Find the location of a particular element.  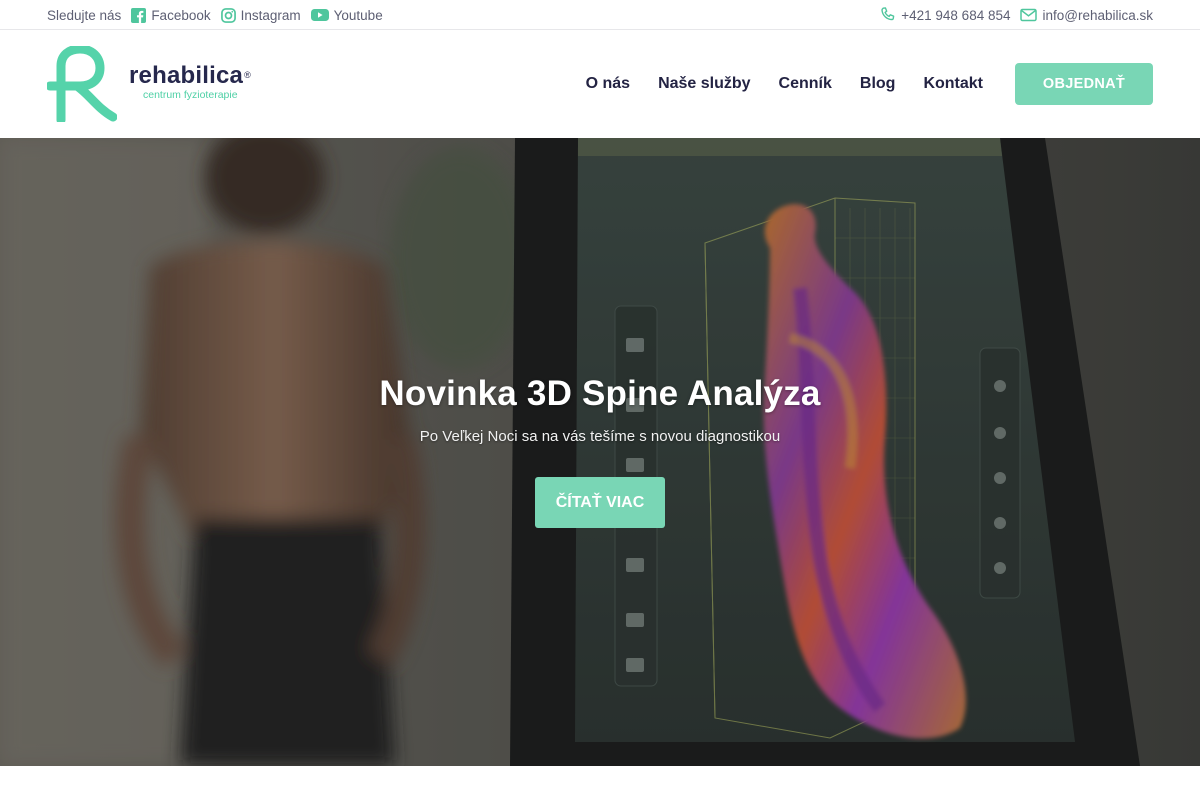

youtube-link: Youtube is located at coordinates (346, 15).